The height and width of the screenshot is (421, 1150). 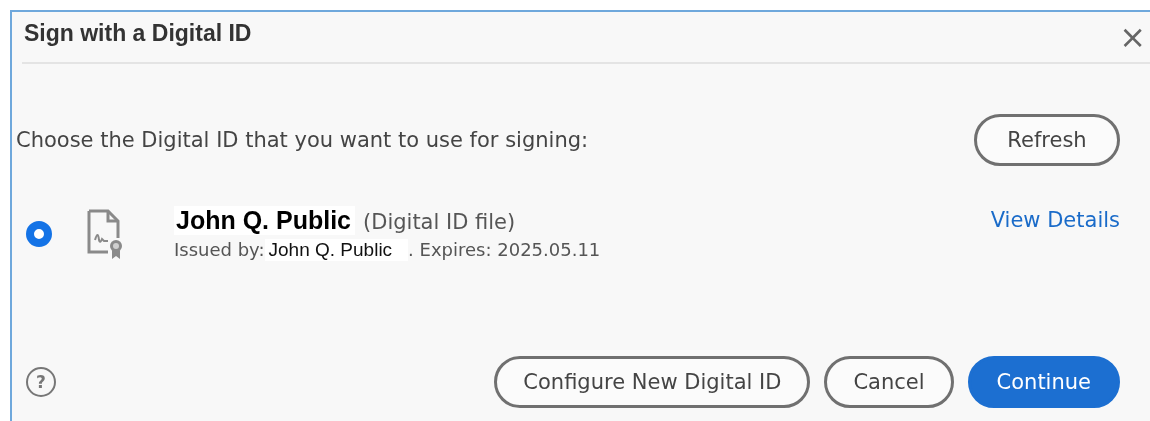 What do you see at coordinates (1043, 382) in the screenshot?
I see `dialog-button: Continue` at bounding box center [1043, 382].